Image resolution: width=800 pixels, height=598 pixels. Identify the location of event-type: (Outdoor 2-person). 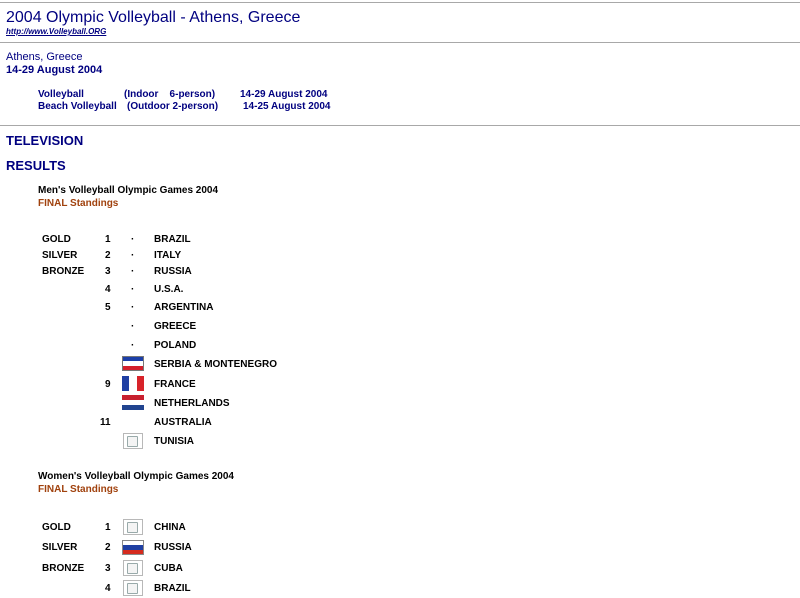
(173, 106).